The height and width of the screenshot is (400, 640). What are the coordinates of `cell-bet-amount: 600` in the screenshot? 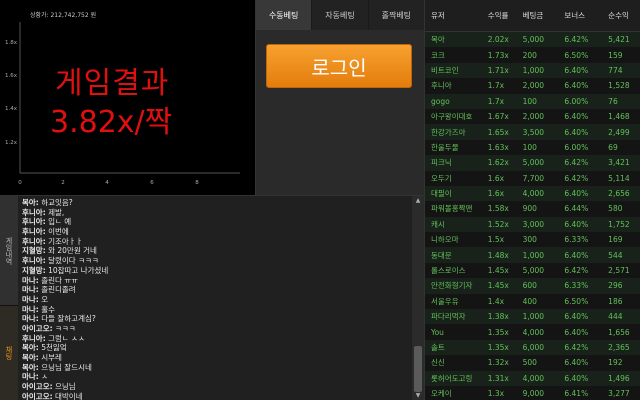 It's located at (529, 286).